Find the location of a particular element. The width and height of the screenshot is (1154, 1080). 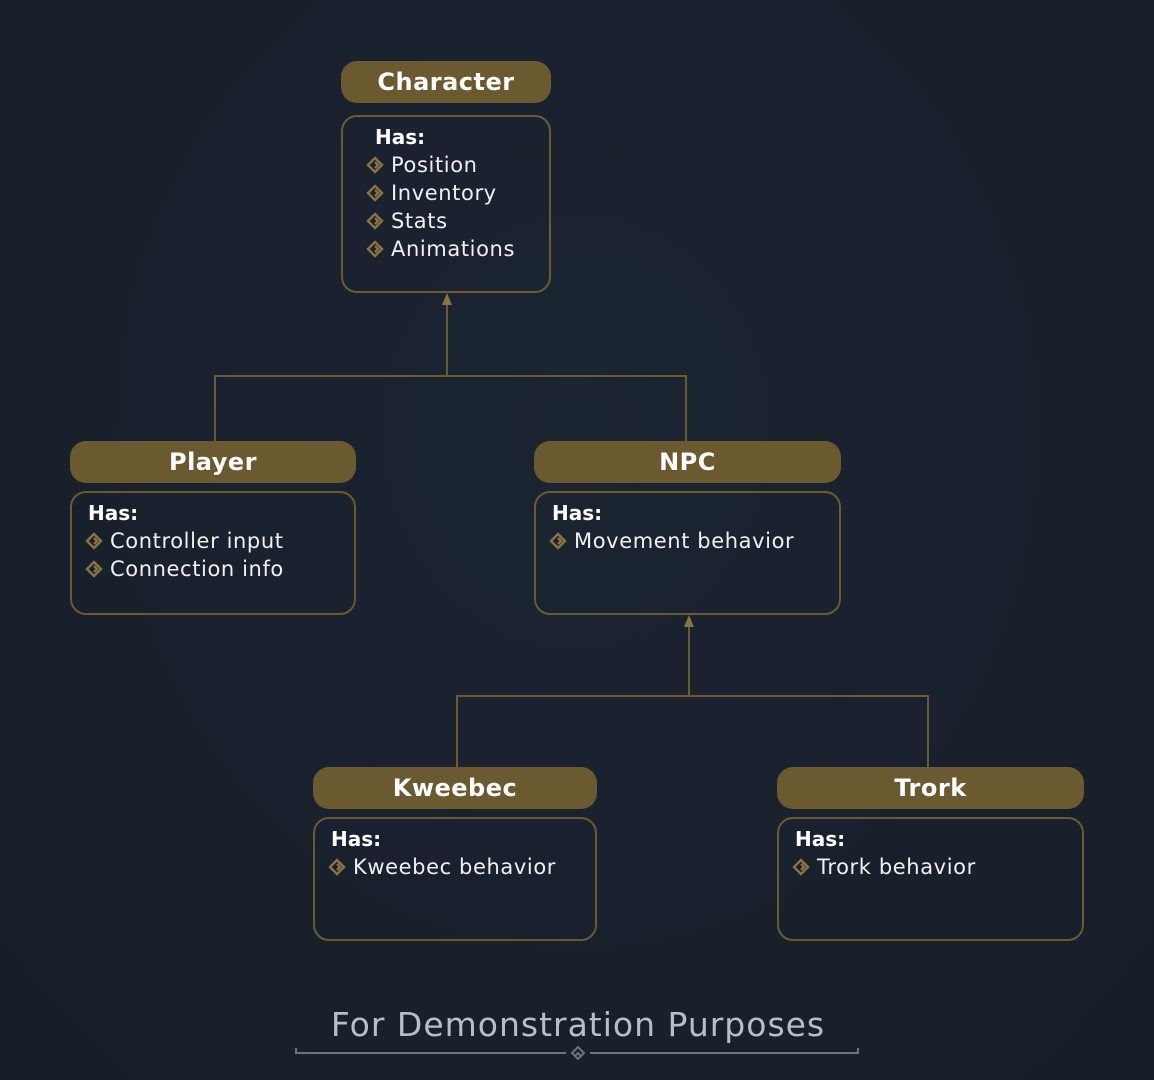

node-title: Character is located at coordinates (446, 82).